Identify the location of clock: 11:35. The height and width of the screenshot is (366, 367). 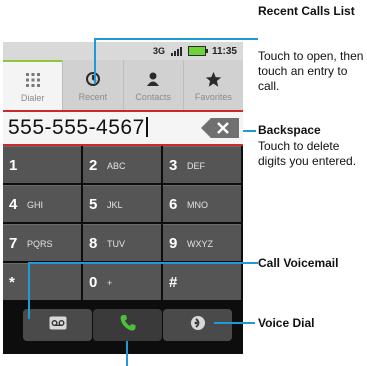
(224, 51).